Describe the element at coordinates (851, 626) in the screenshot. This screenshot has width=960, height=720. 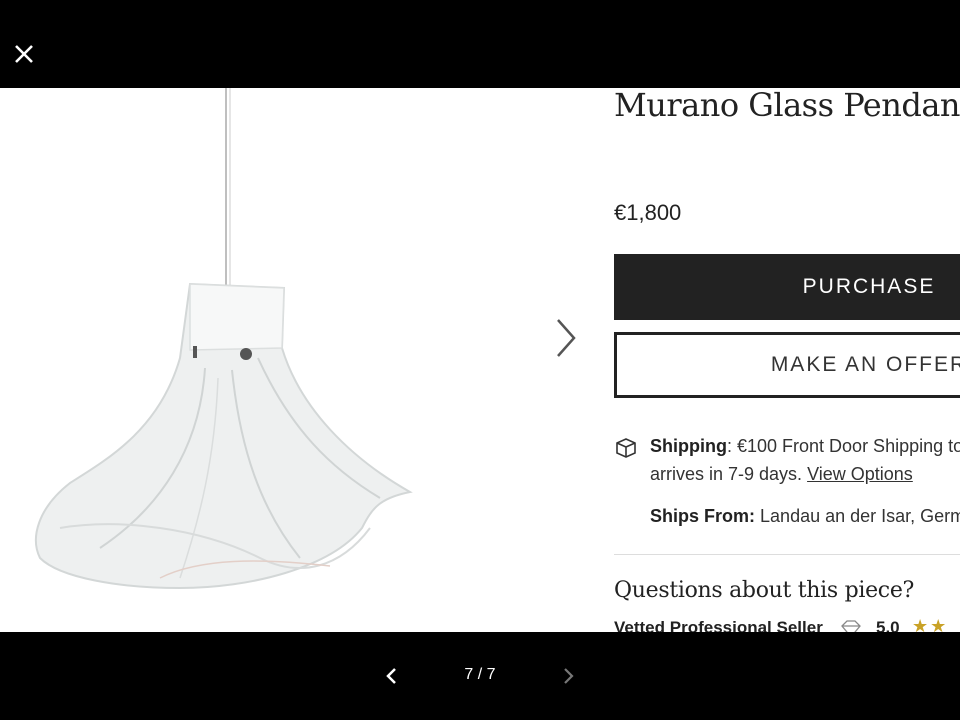
I see `diamond-icon` at that location.